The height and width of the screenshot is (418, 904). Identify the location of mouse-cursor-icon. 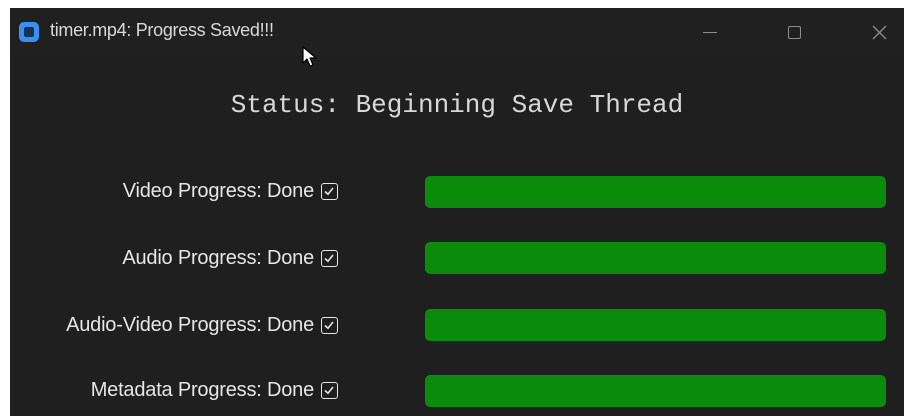
(309, 56).